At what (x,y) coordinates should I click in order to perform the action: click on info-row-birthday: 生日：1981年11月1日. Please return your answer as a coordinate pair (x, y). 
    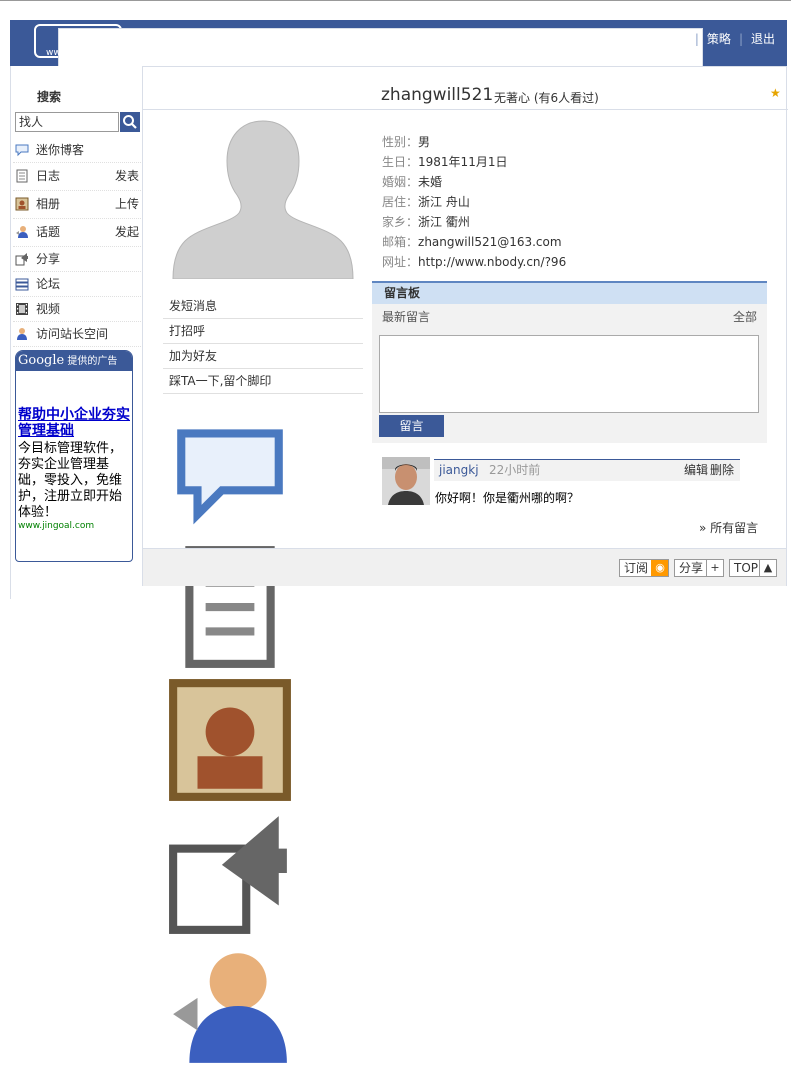
    Looking at the image, I should click on (474, 162).